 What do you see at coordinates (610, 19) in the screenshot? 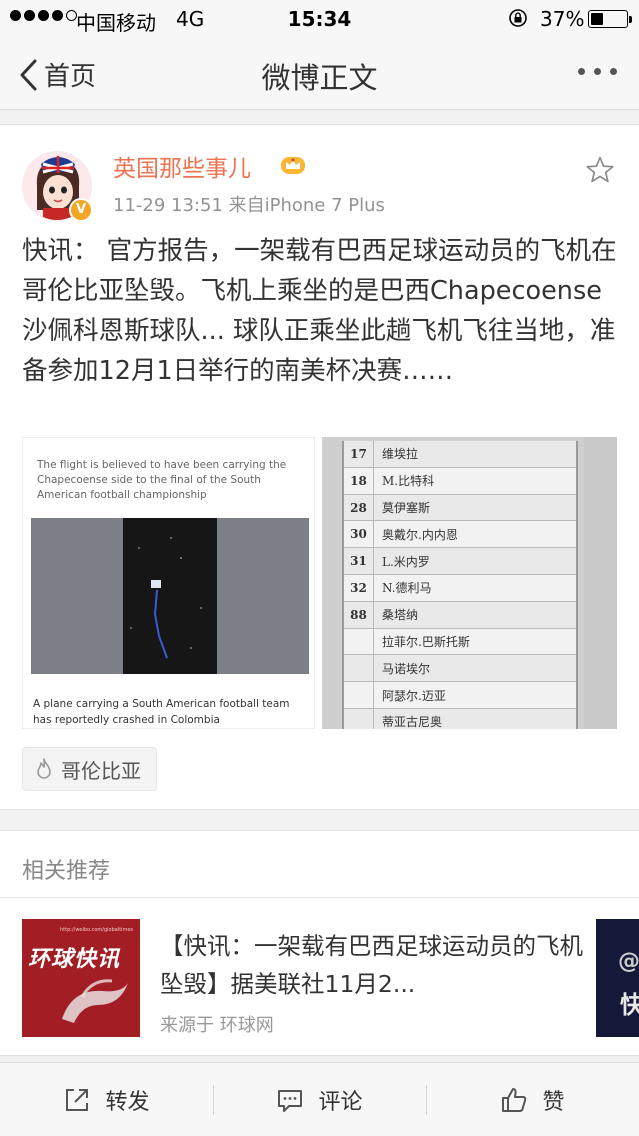
I see `battery-icon` at bounding box center [610, 19].